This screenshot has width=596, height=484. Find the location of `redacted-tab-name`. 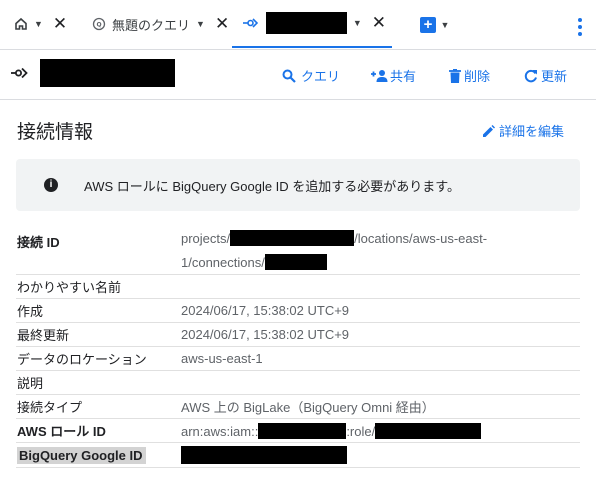

redacted-tab-name is located at coordinates (306, 23).